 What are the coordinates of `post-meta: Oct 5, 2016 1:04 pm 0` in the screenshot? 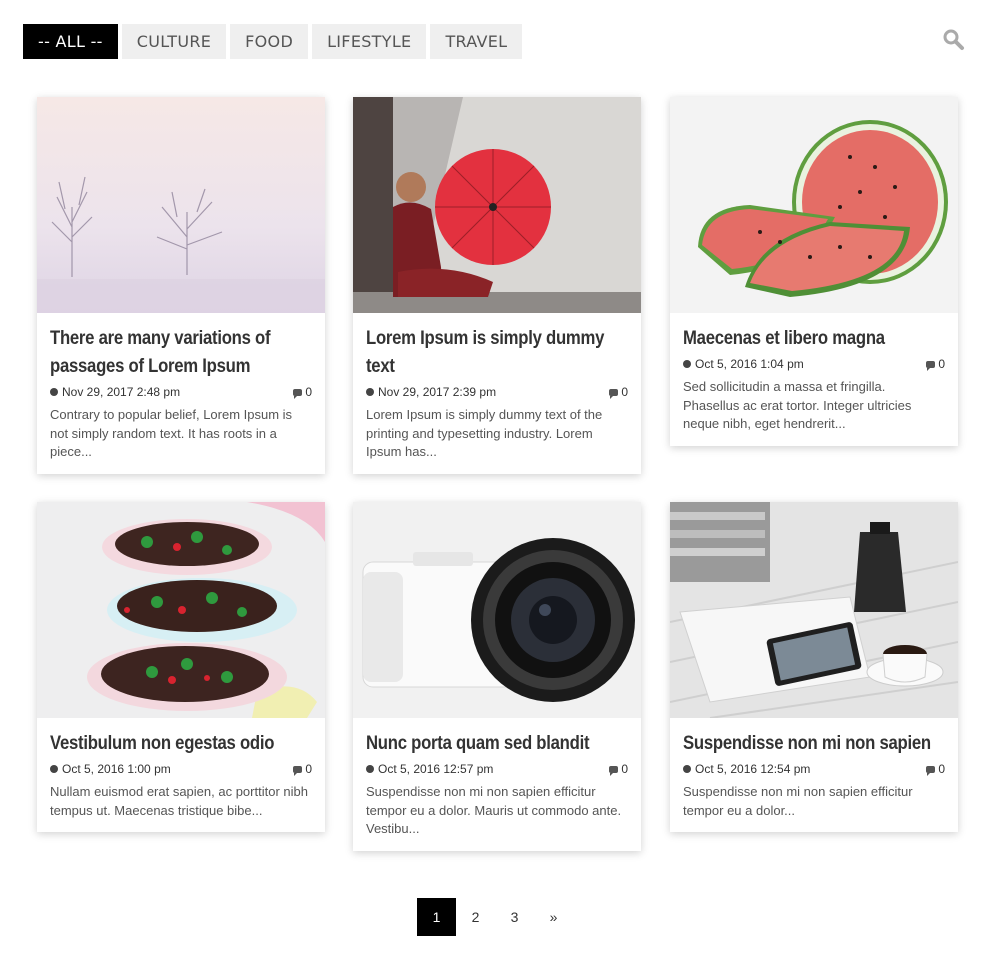 It's located at (814, 364).